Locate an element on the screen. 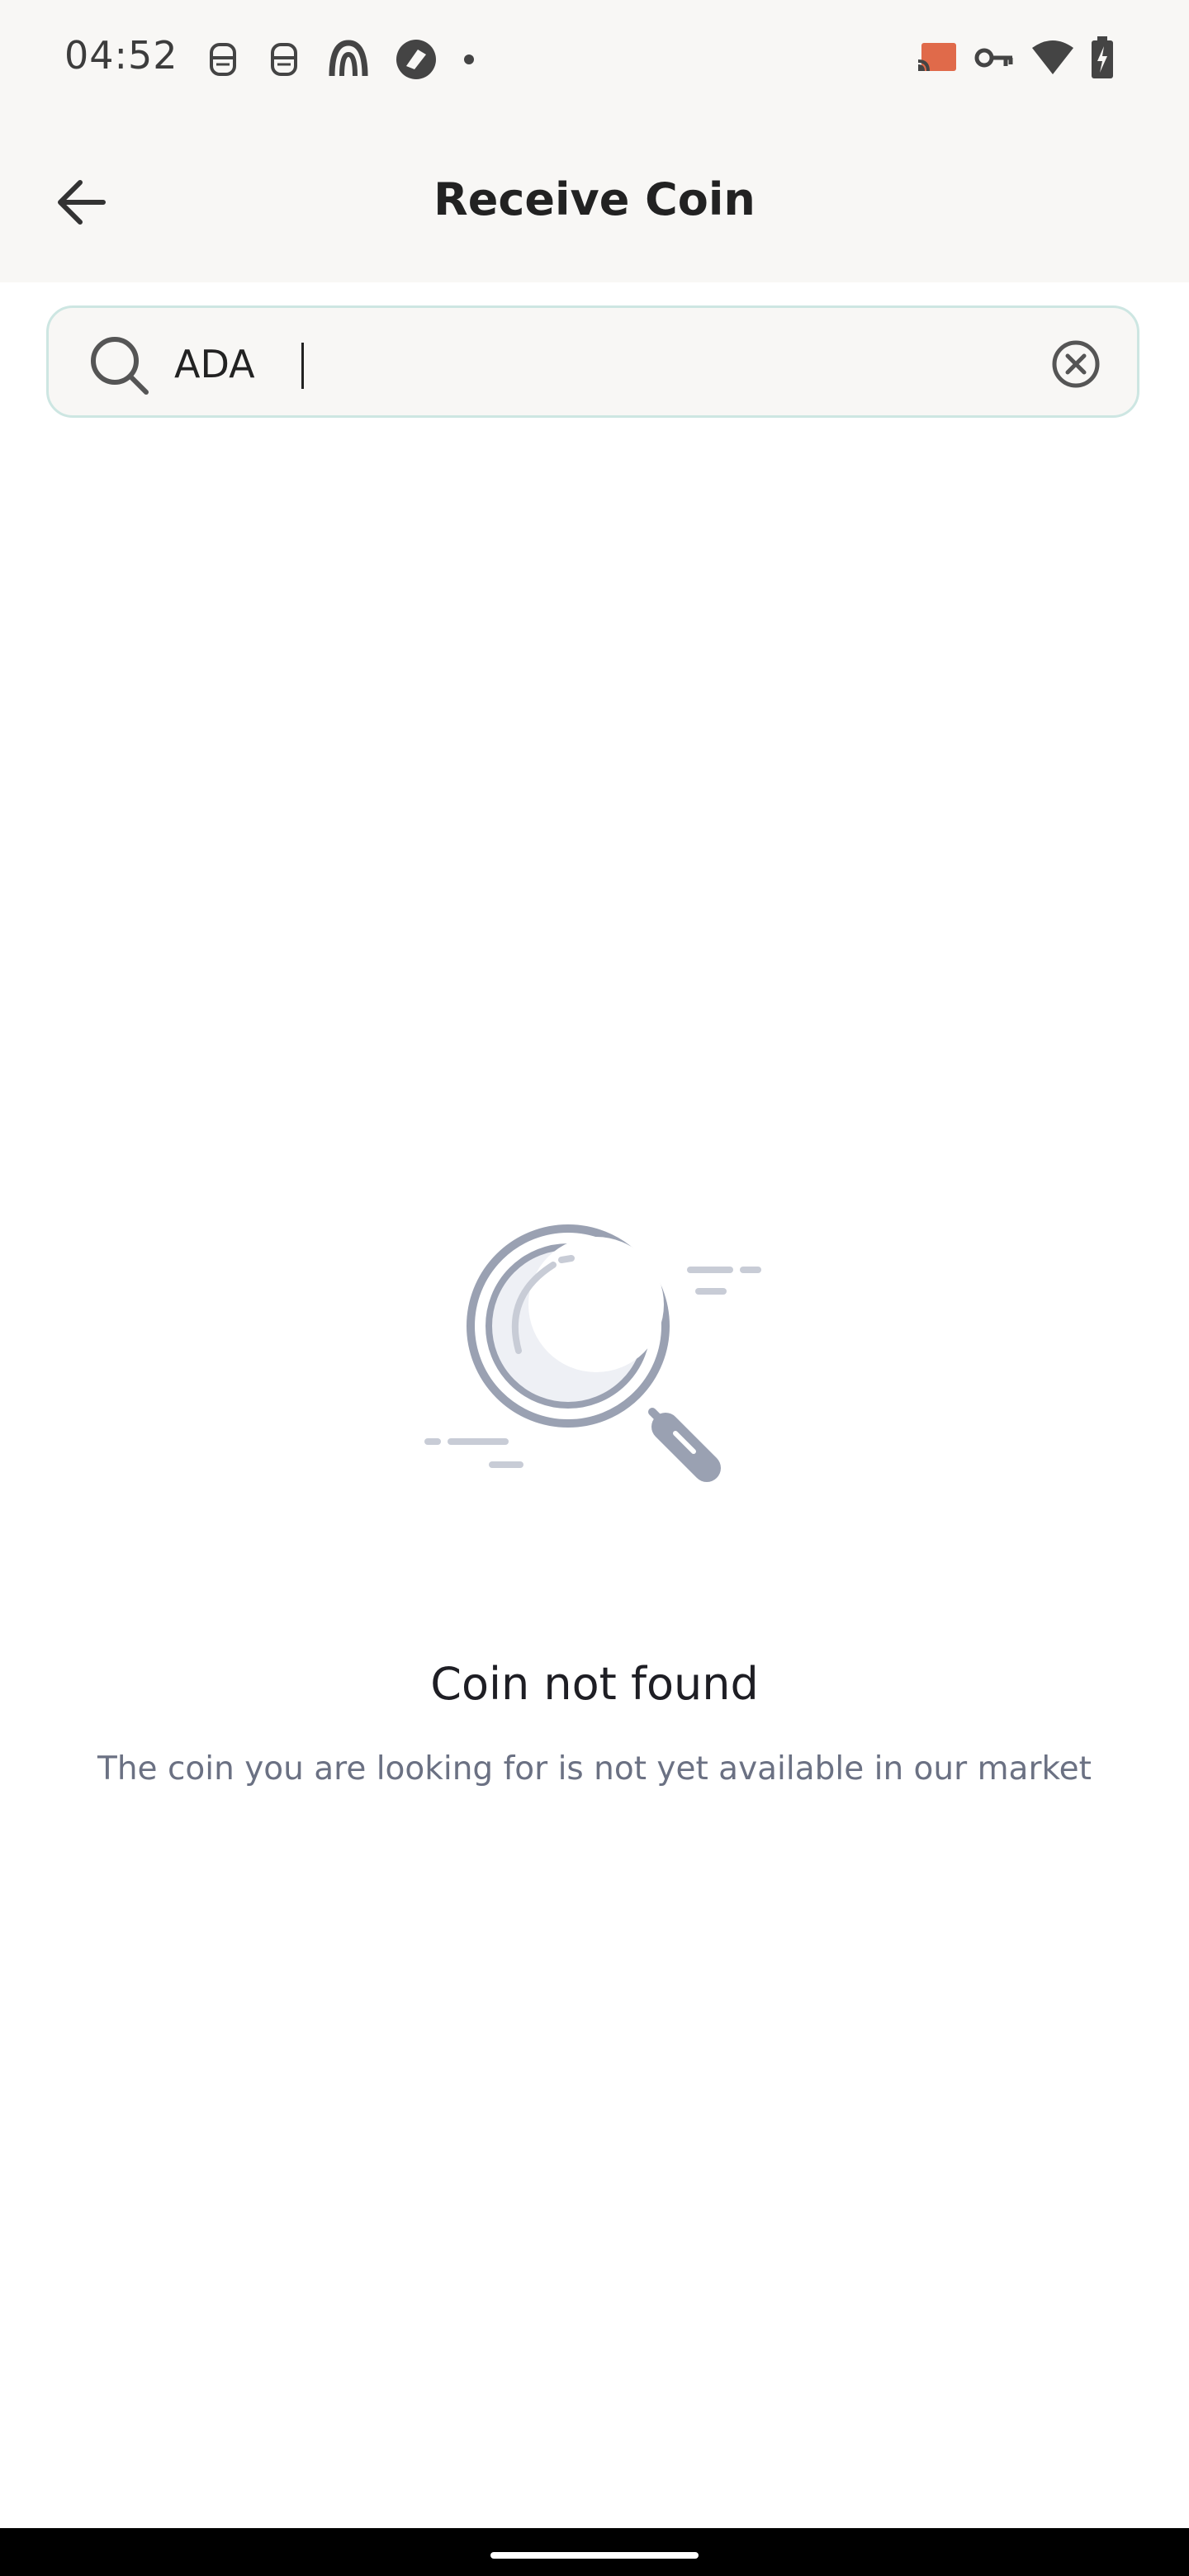  page-title: Receive Coin is located at coordinates (594, 199).